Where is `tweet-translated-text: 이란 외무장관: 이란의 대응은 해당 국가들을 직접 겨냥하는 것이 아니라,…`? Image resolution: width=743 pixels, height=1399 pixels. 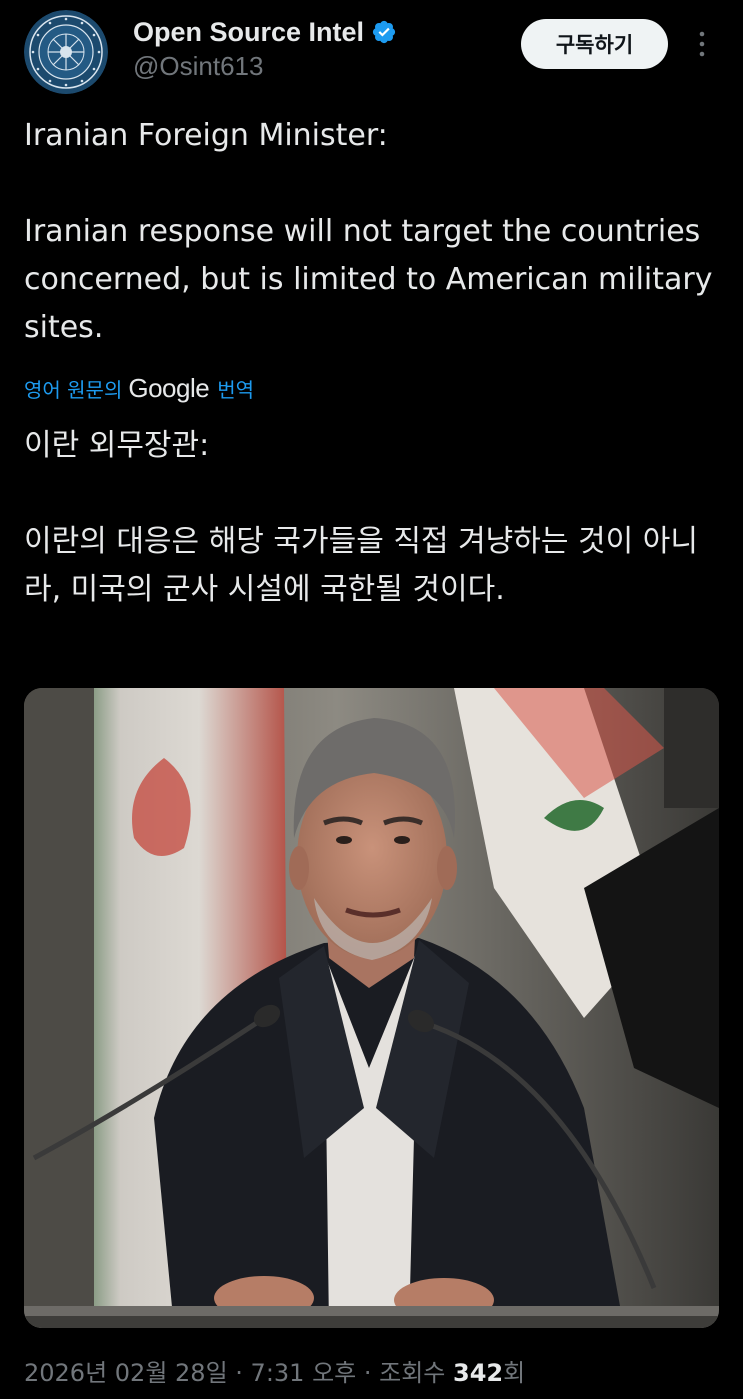
tweet-translated-text: 이란 외무장관: 이란의 대응은 해당 국가들을 직접 겨냥하는 것이 아니라,… is located at coordinates (361, 517).